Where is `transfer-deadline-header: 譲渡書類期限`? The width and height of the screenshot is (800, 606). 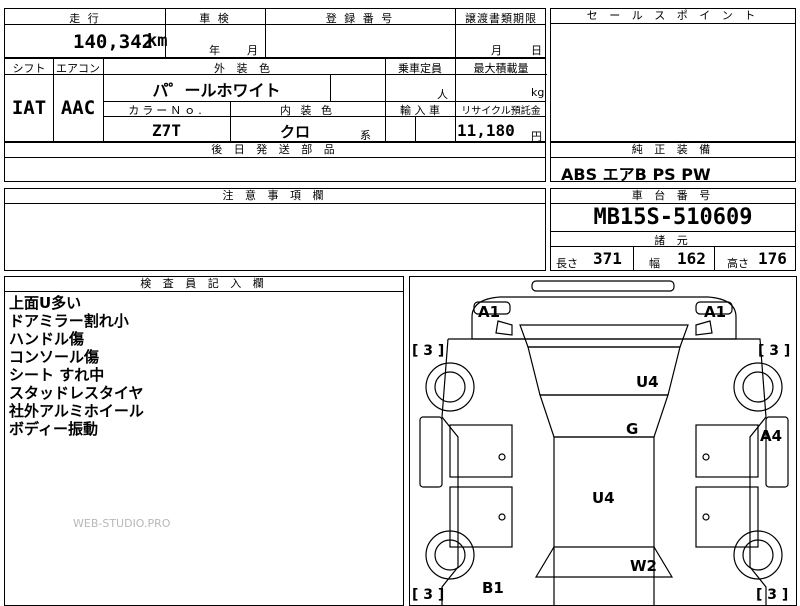
transfer-deadline-header: 譲渡書類期限 is located at coordinates (501, 18).